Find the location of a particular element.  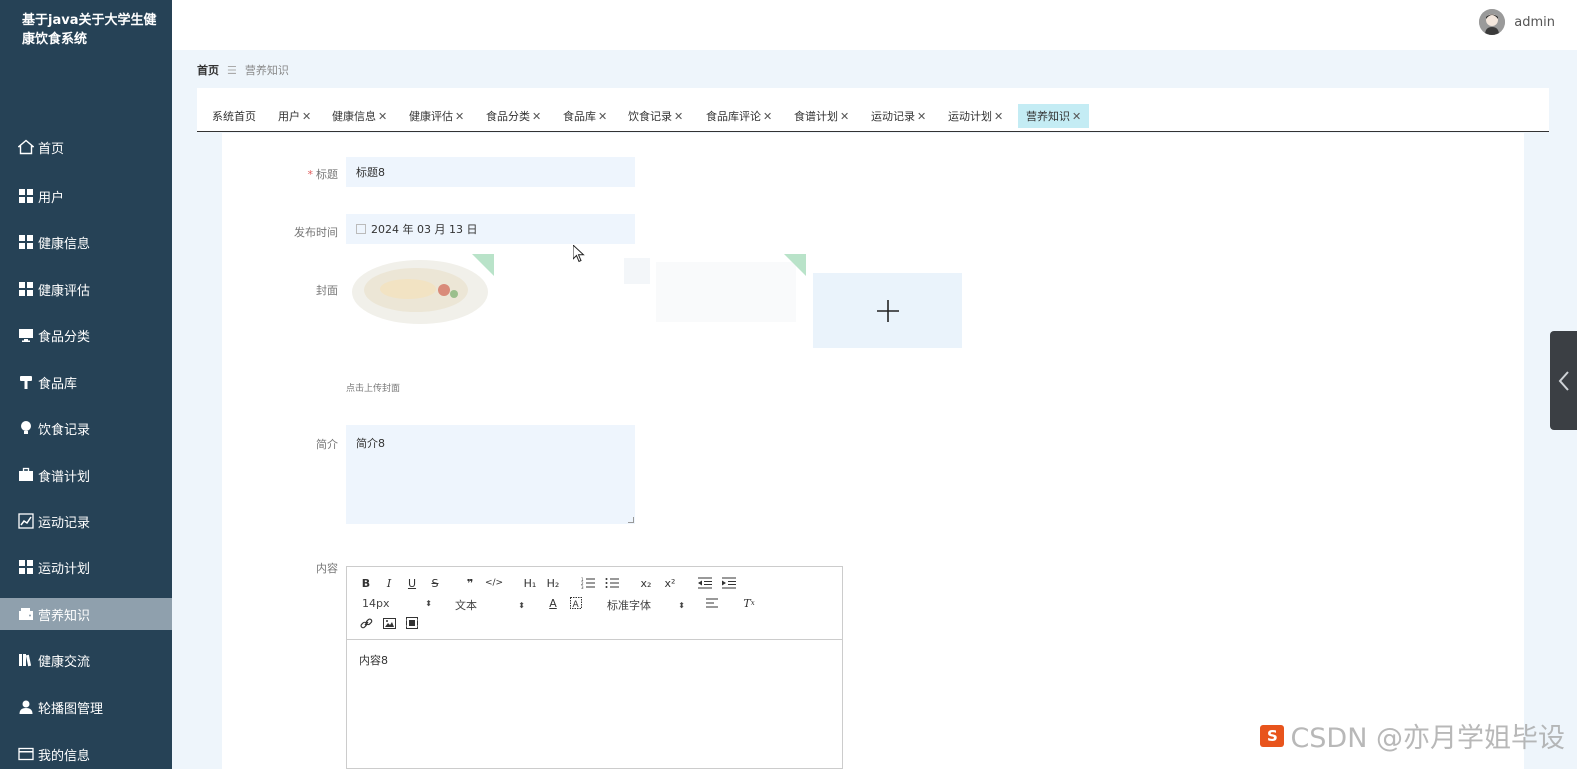

resize-handle-icon is located at coordinates (631, 520).